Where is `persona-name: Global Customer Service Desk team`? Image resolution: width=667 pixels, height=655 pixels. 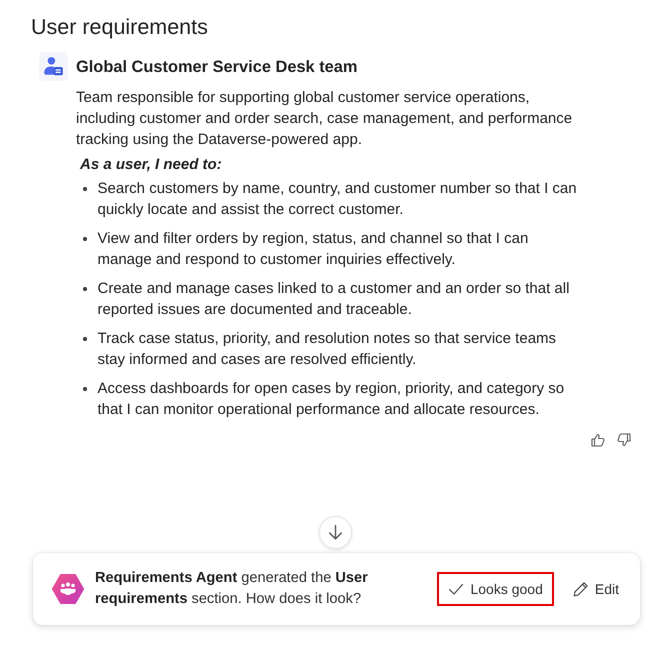
persona-name: Global Customer Service Desk team is located at coordinates (217, 67).